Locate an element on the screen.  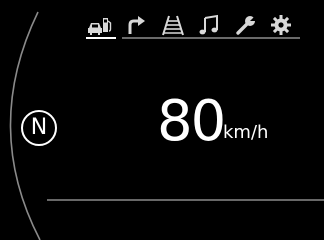
gear-letter: N is located at coordinates (39, 127).